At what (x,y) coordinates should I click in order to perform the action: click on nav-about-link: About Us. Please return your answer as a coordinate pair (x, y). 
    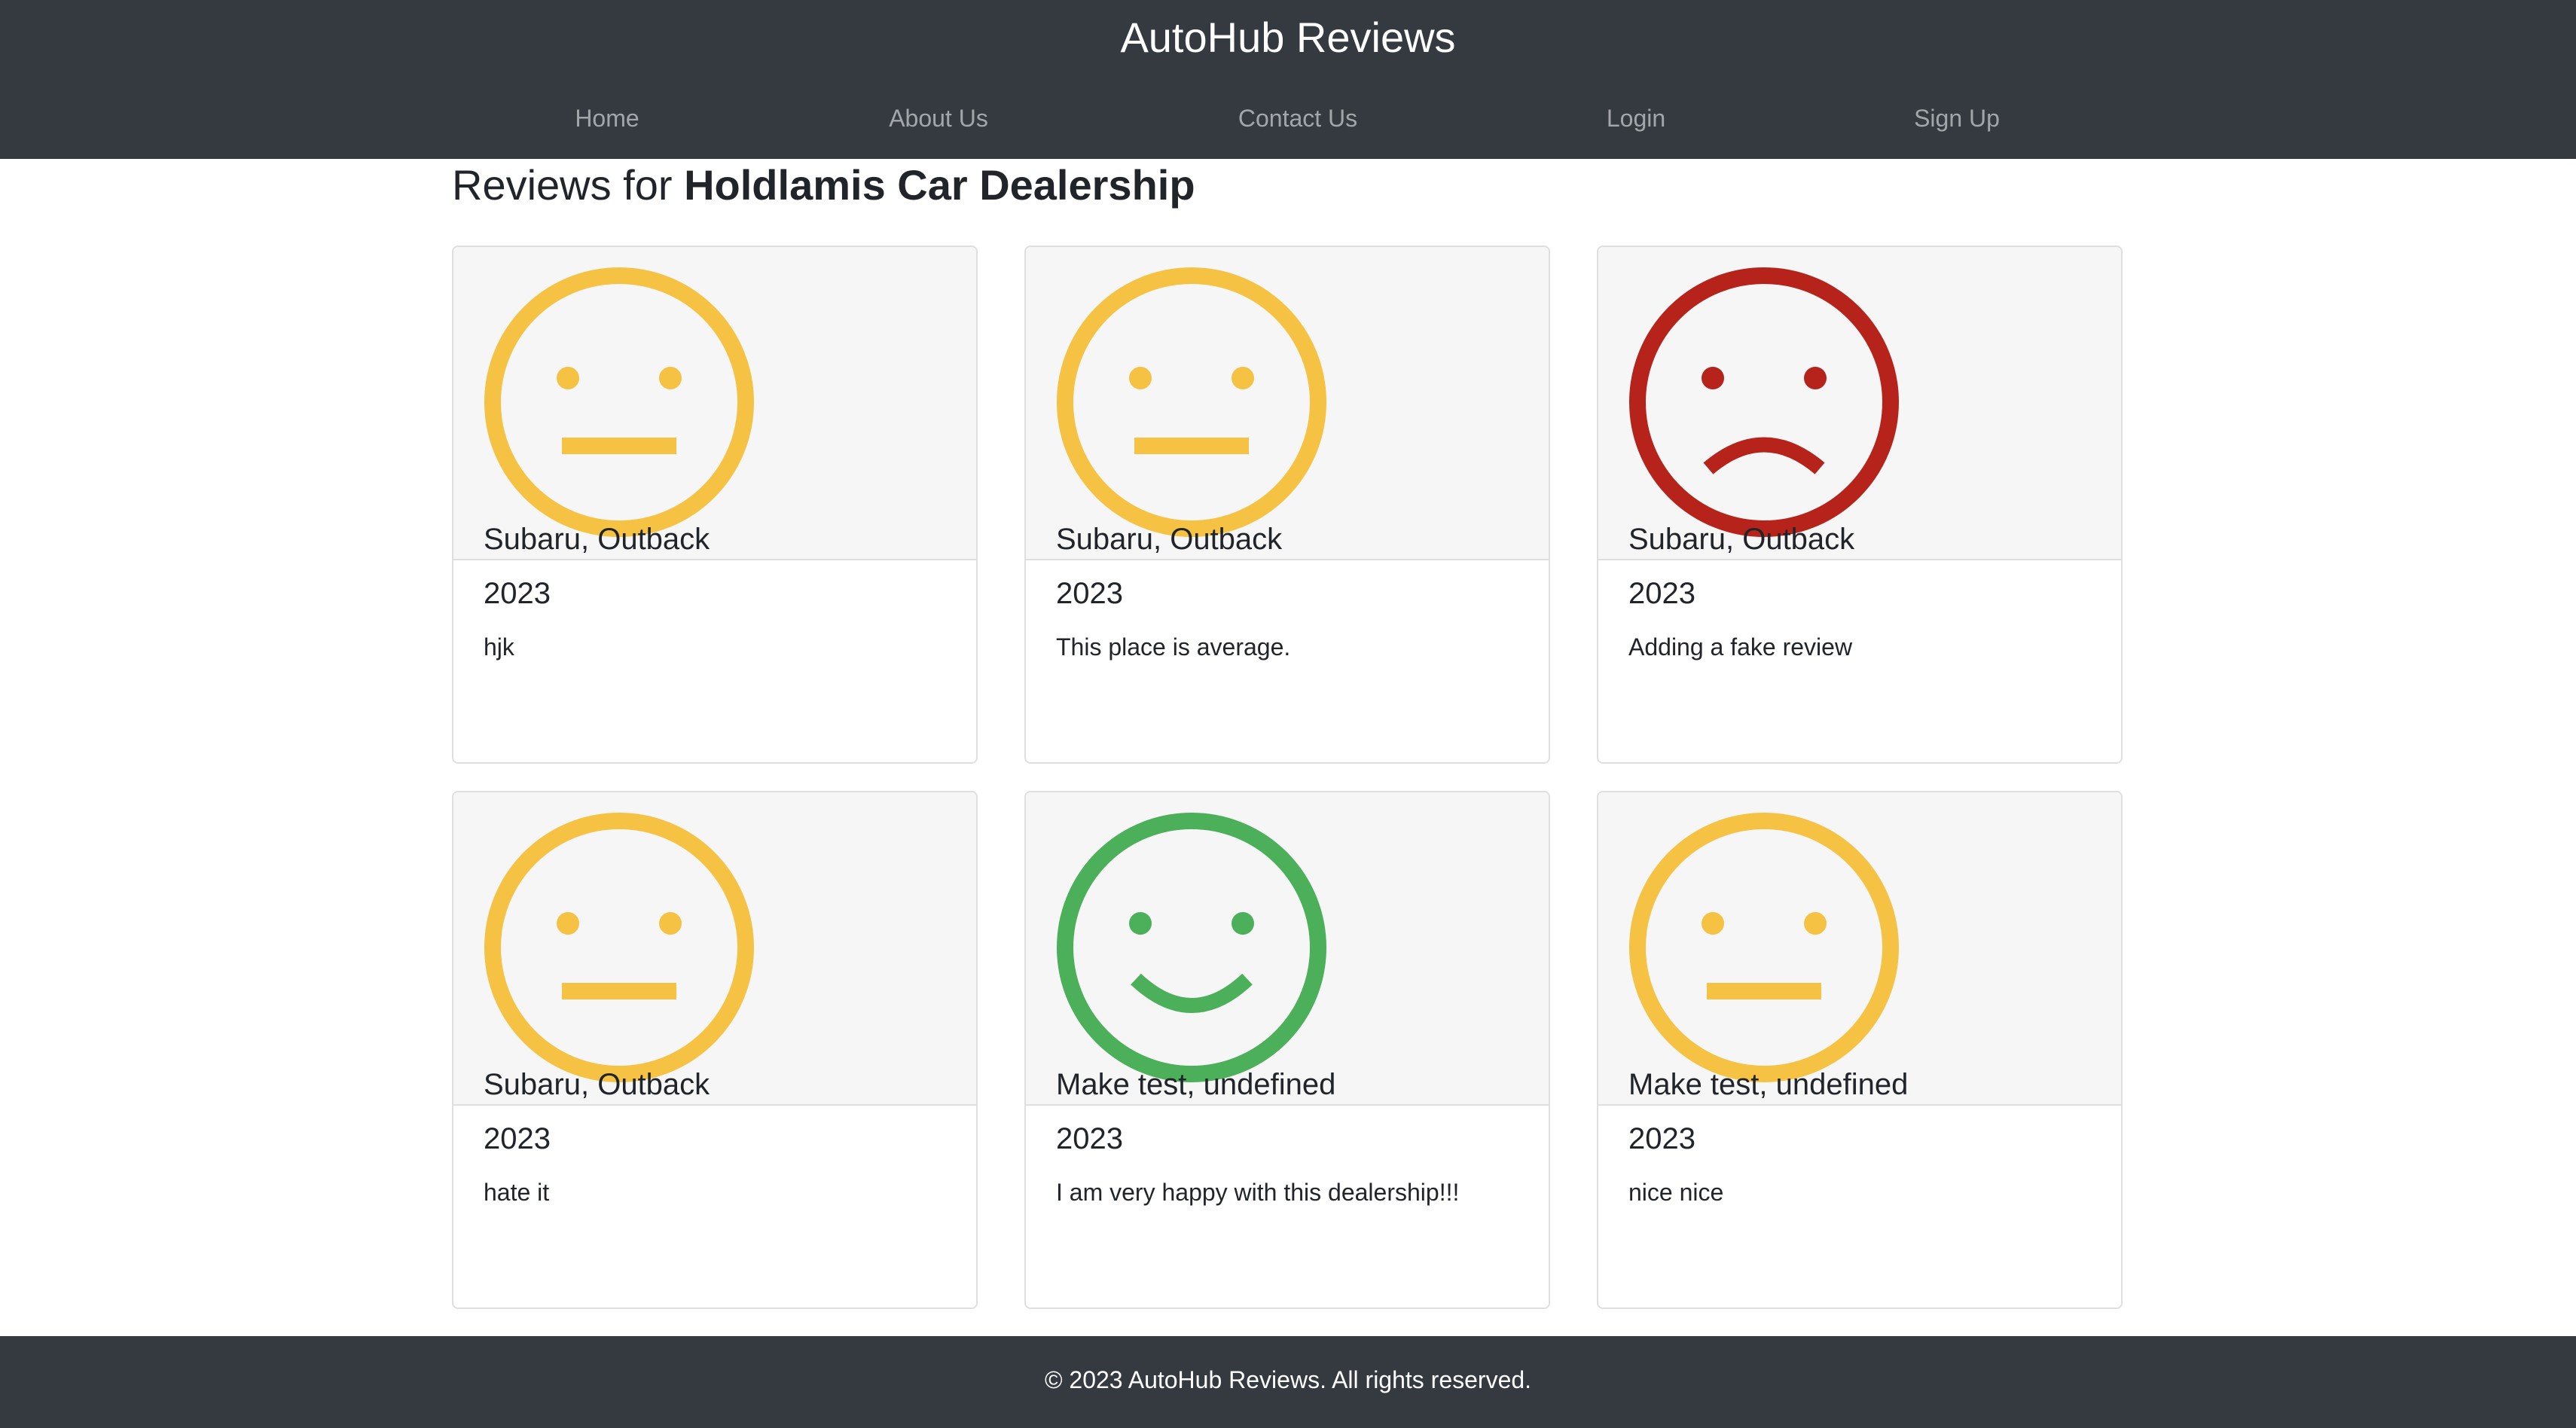
    Looking at the image, I should click on (939, 118).